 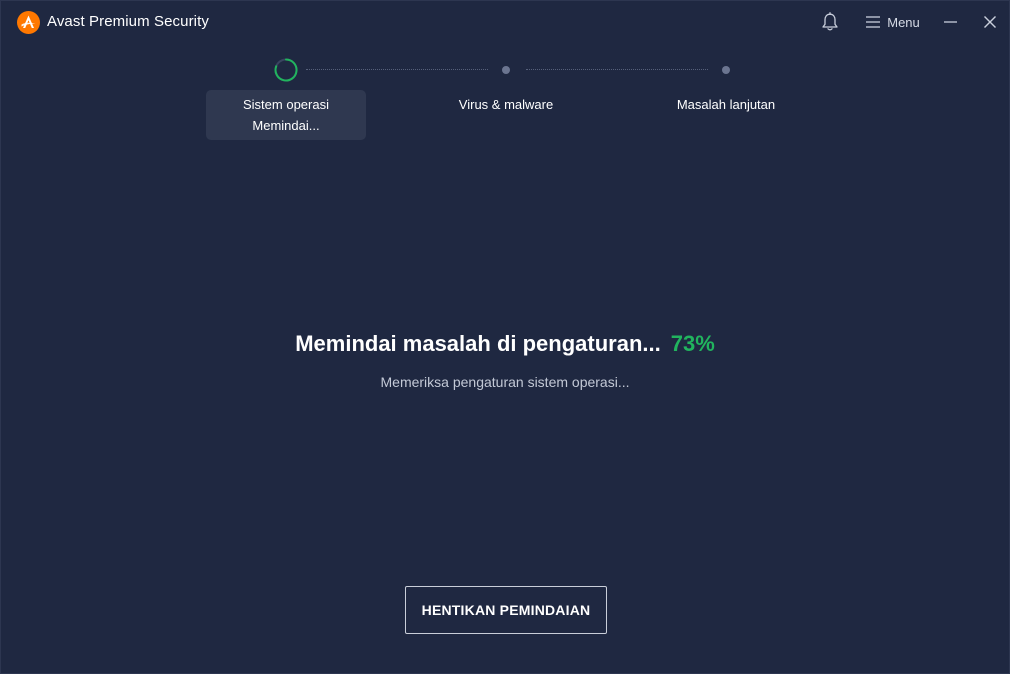 What do you see at coordinates (692, 343) in the screenshot?
I see `scan-percent: 73%` at bounding box center [692, 343].